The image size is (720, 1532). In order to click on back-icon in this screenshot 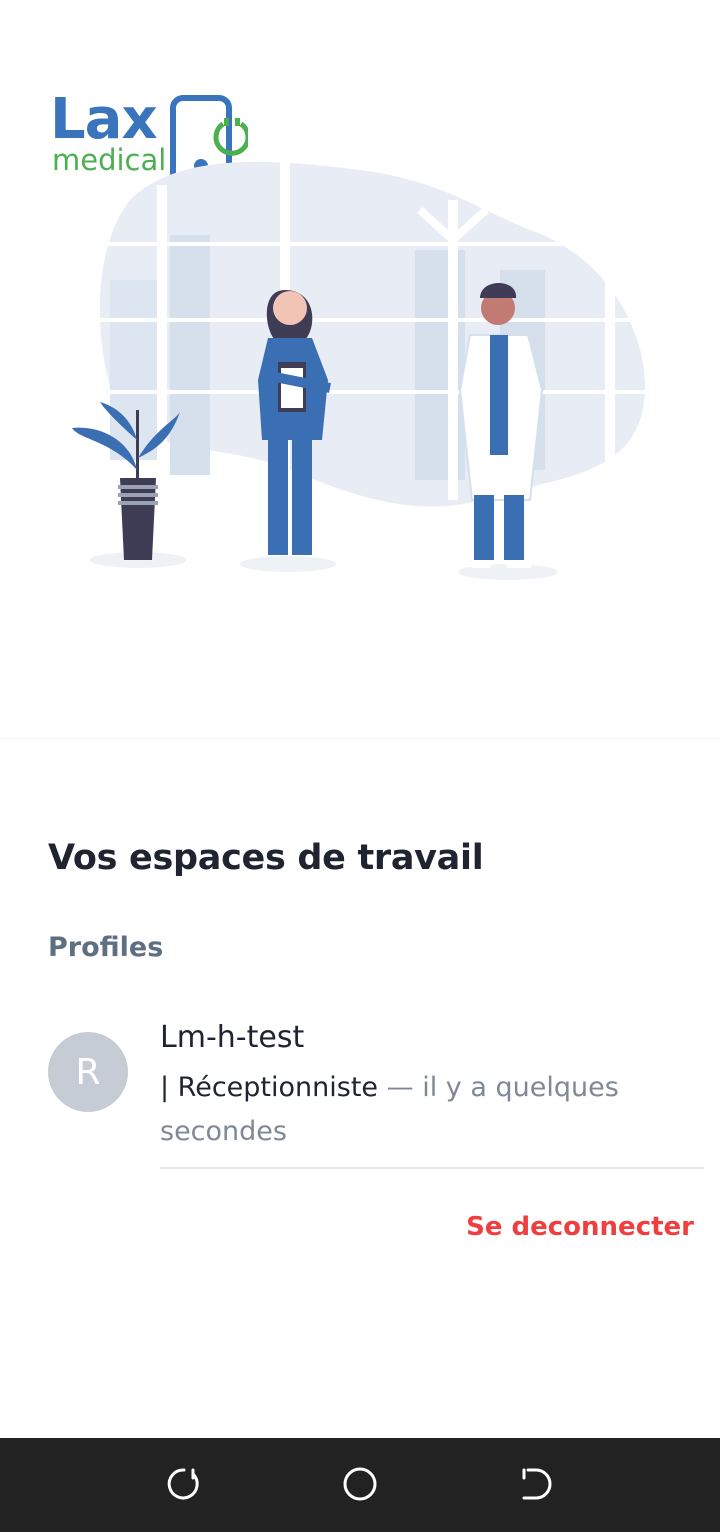, I will do `click(536, 1484)`.